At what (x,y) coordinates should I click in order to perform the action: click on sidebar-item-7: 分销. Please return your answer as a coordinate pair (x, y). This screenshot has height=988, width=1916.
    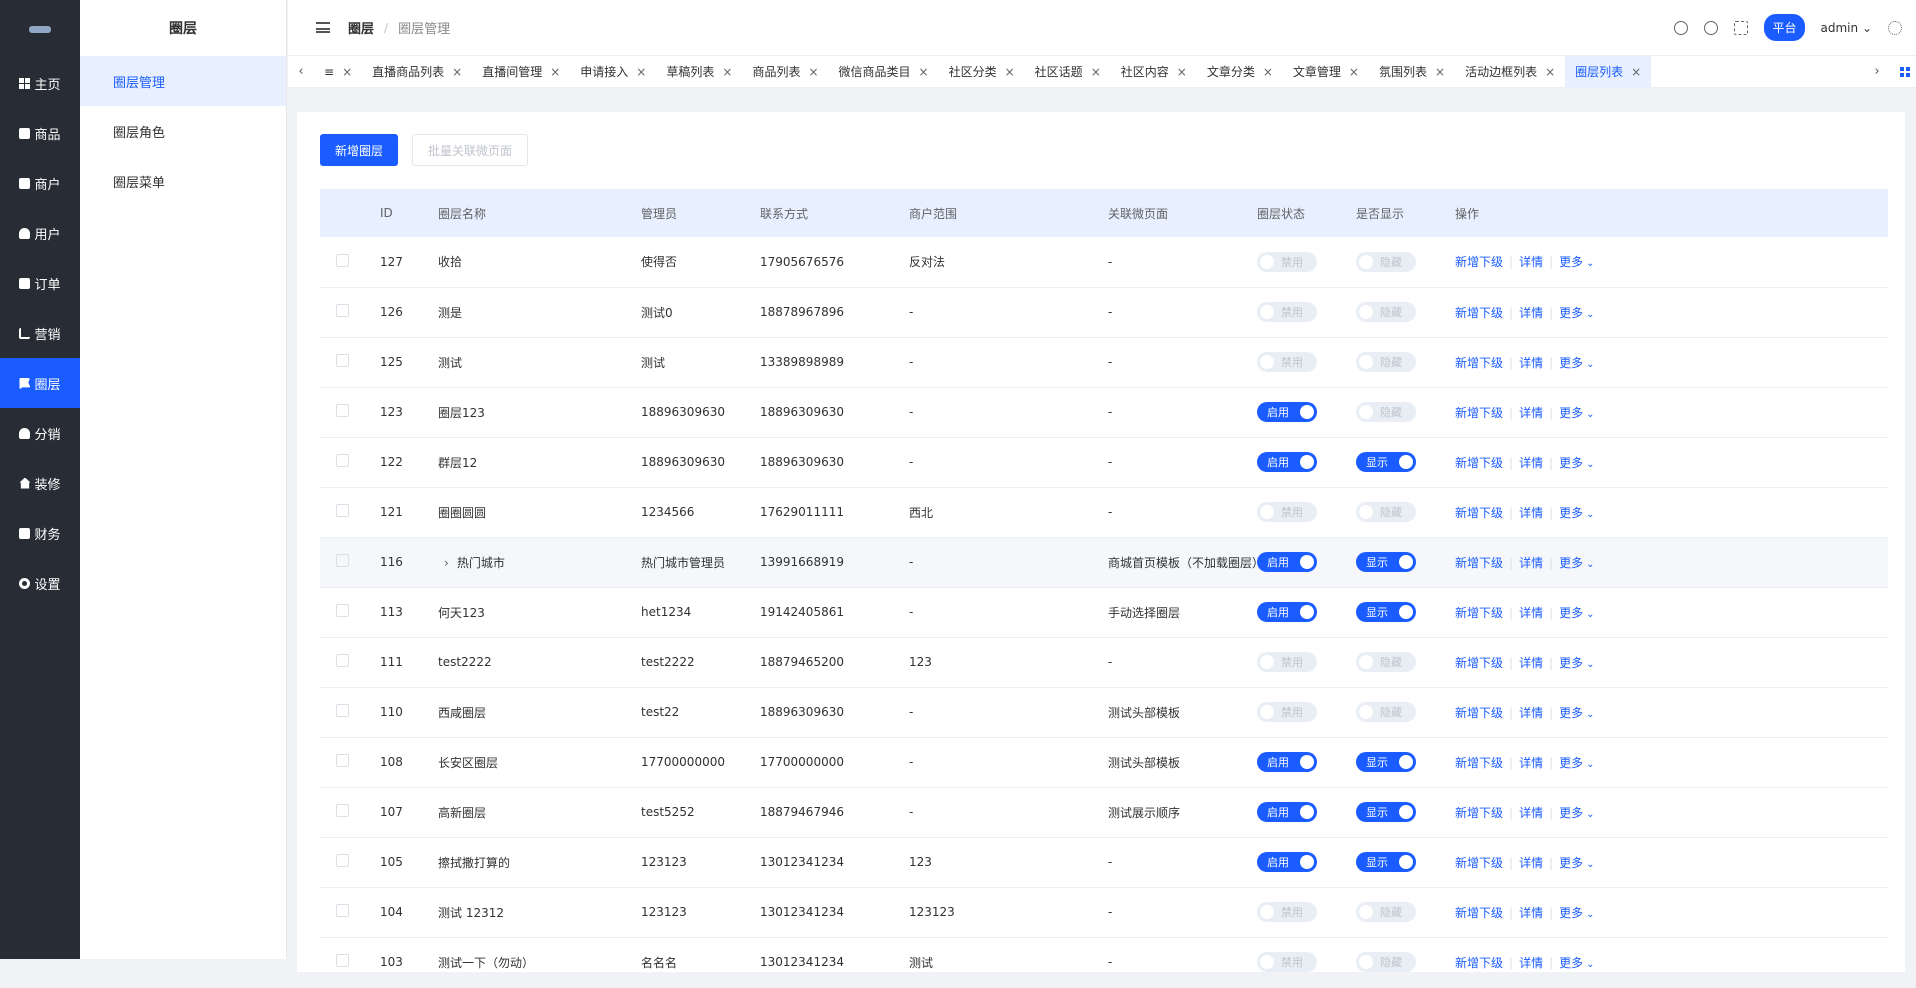
    Looking at the image, I should click on (40, 433).